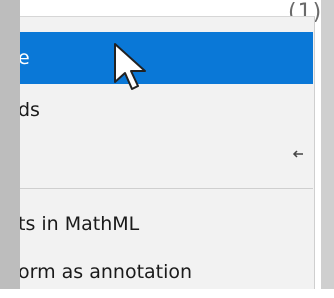 This screenshot has width=334, height=298. I want to click on left-window-edge, so click(10, 144).